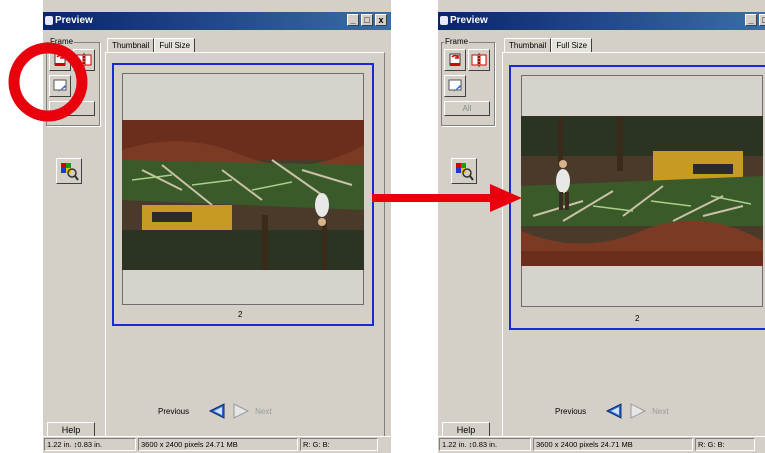 The image size is (765, 453). Describe the element at coordinates (381, 20) in the screenshot. I see `close-button: x` at that location.